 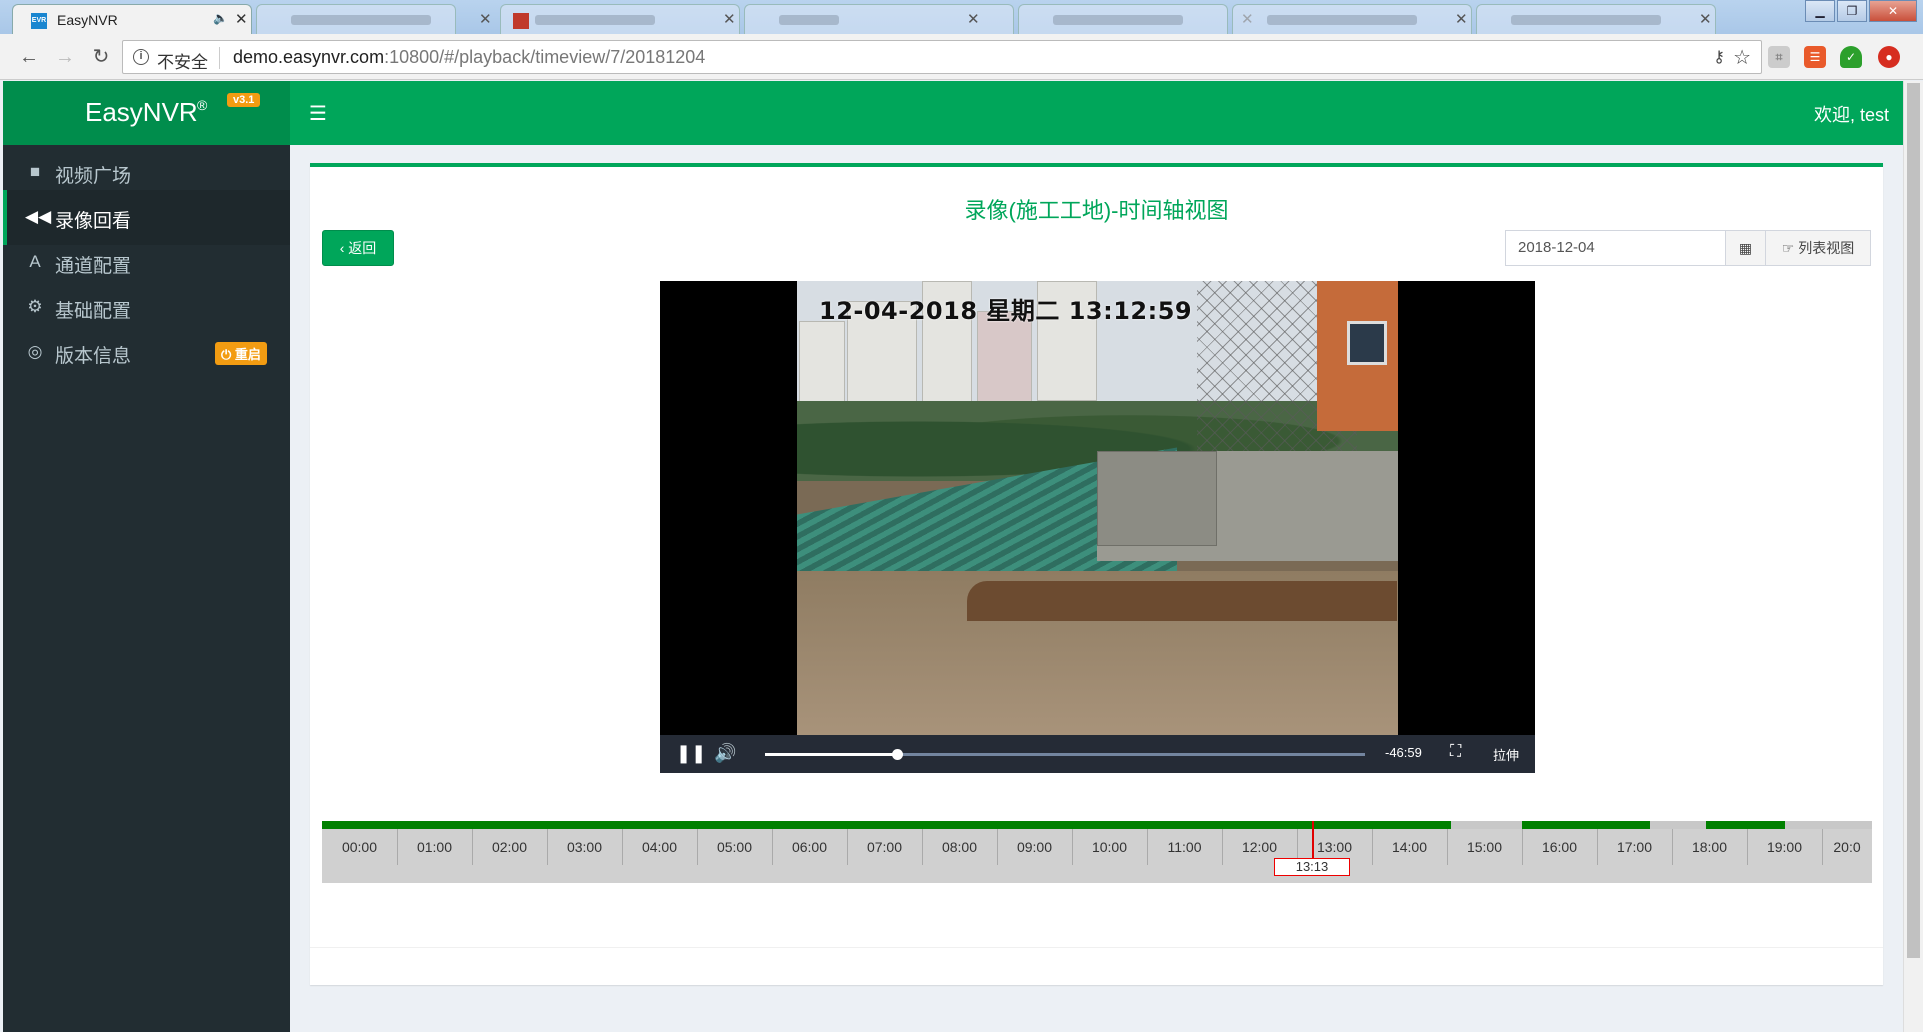 I want to click on stretch-button: 拉伸, so click(x=1506, y=754).